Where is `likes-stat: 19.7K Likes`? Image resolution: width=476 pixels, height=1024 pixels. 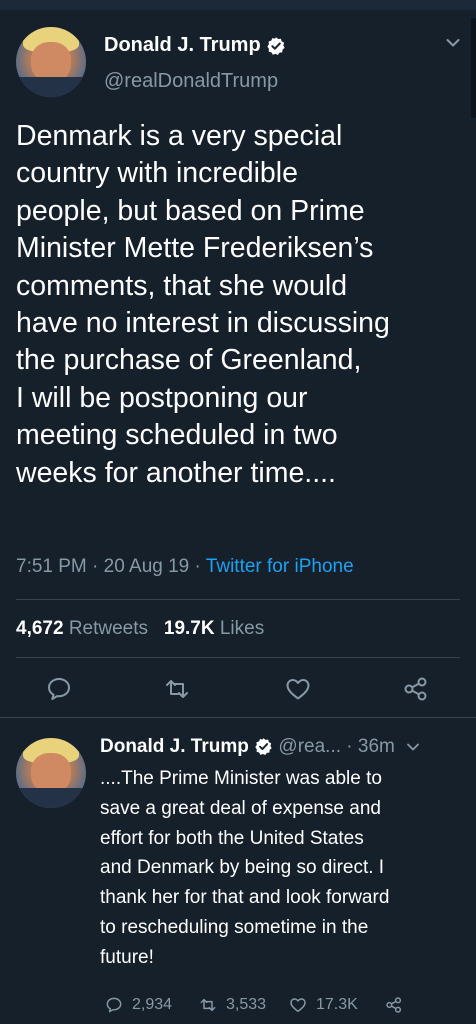
likes-stat: 19.7K Likes is located at coordinates (214, 628).